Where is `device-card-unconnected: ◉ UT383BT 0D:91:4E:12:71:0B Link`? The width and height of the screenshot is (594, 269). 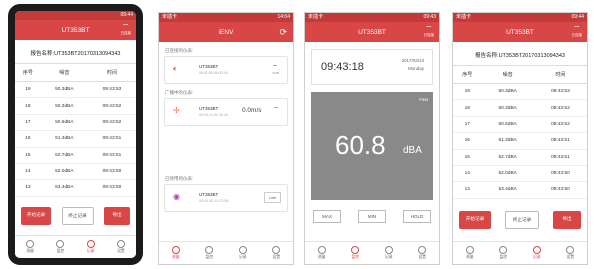 device-card-unconnected: ◉ UT383BT 0D:91:4E:12:71:0B Link is located at coordinates (226, 198).